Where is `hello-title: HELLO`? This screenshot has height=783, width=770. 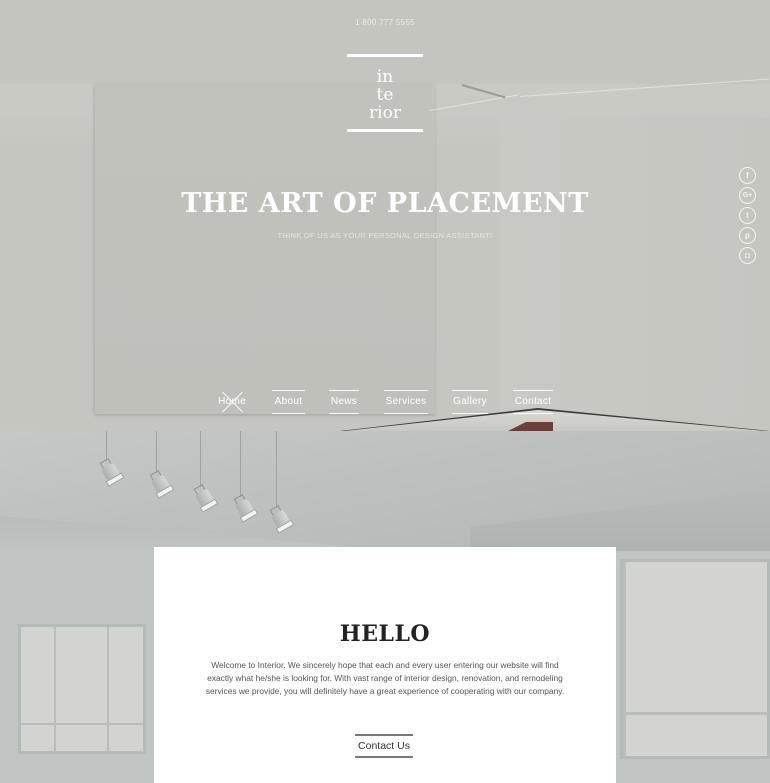
hello-title: HELLO is located at coordinates (385, 634).